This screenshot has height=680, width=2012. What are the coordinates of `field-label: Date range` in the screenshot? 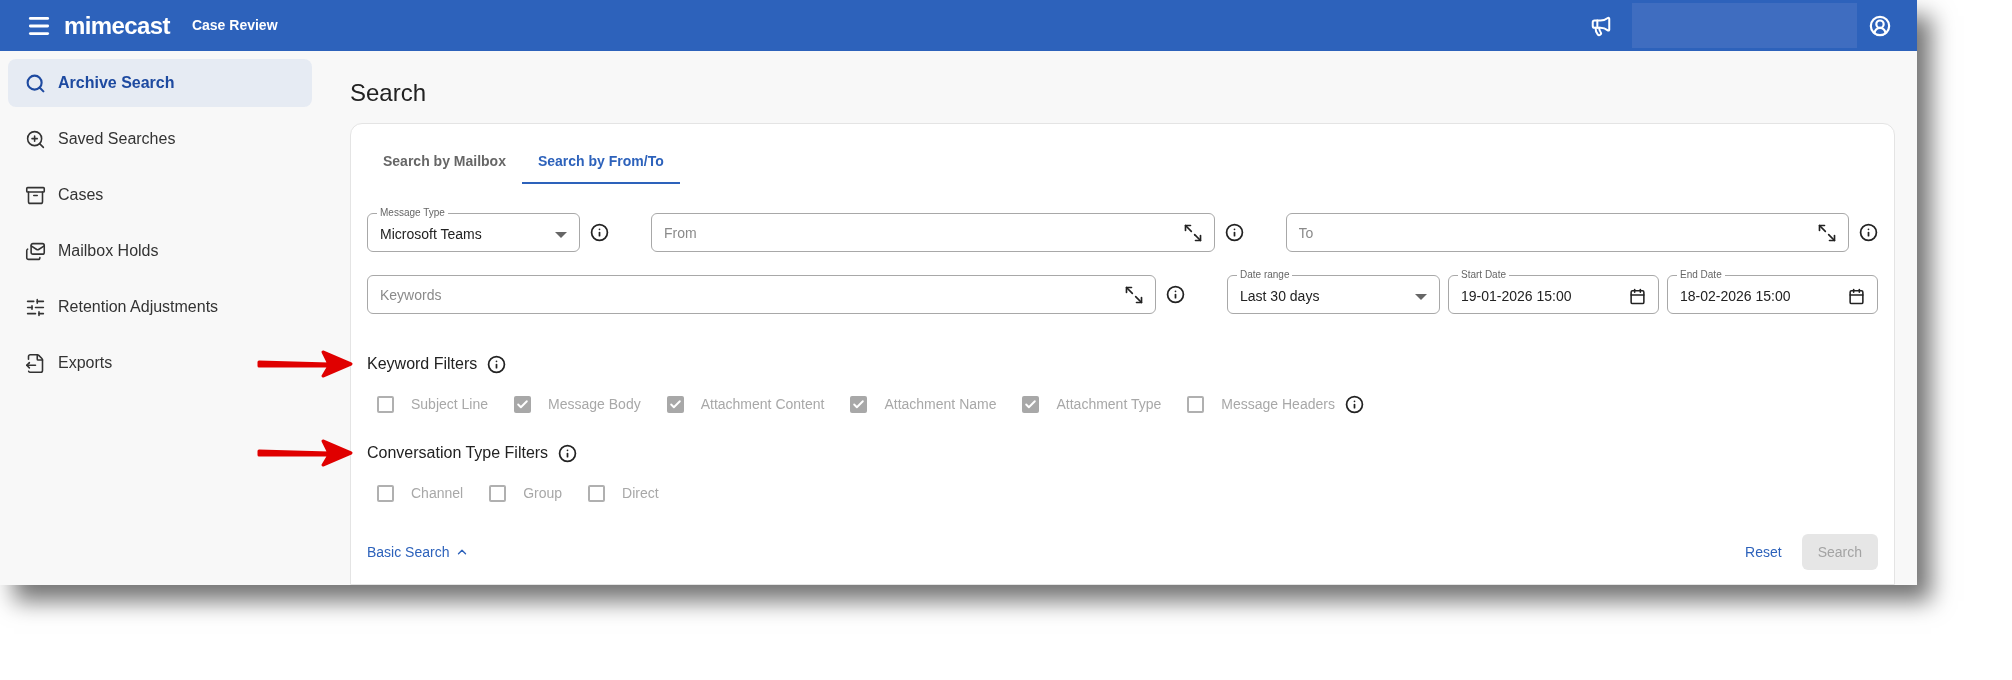 It's located at (1265, 275).